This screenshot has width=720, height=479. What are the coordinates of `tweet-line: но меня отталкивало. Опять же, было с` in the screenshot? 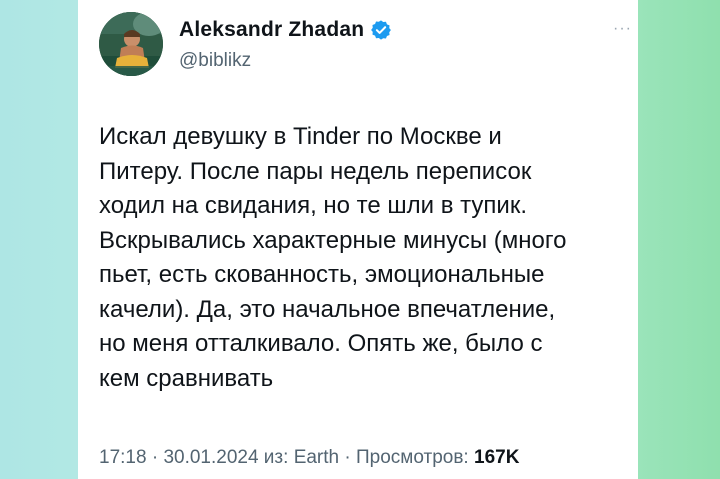 It's located at (321, 343).